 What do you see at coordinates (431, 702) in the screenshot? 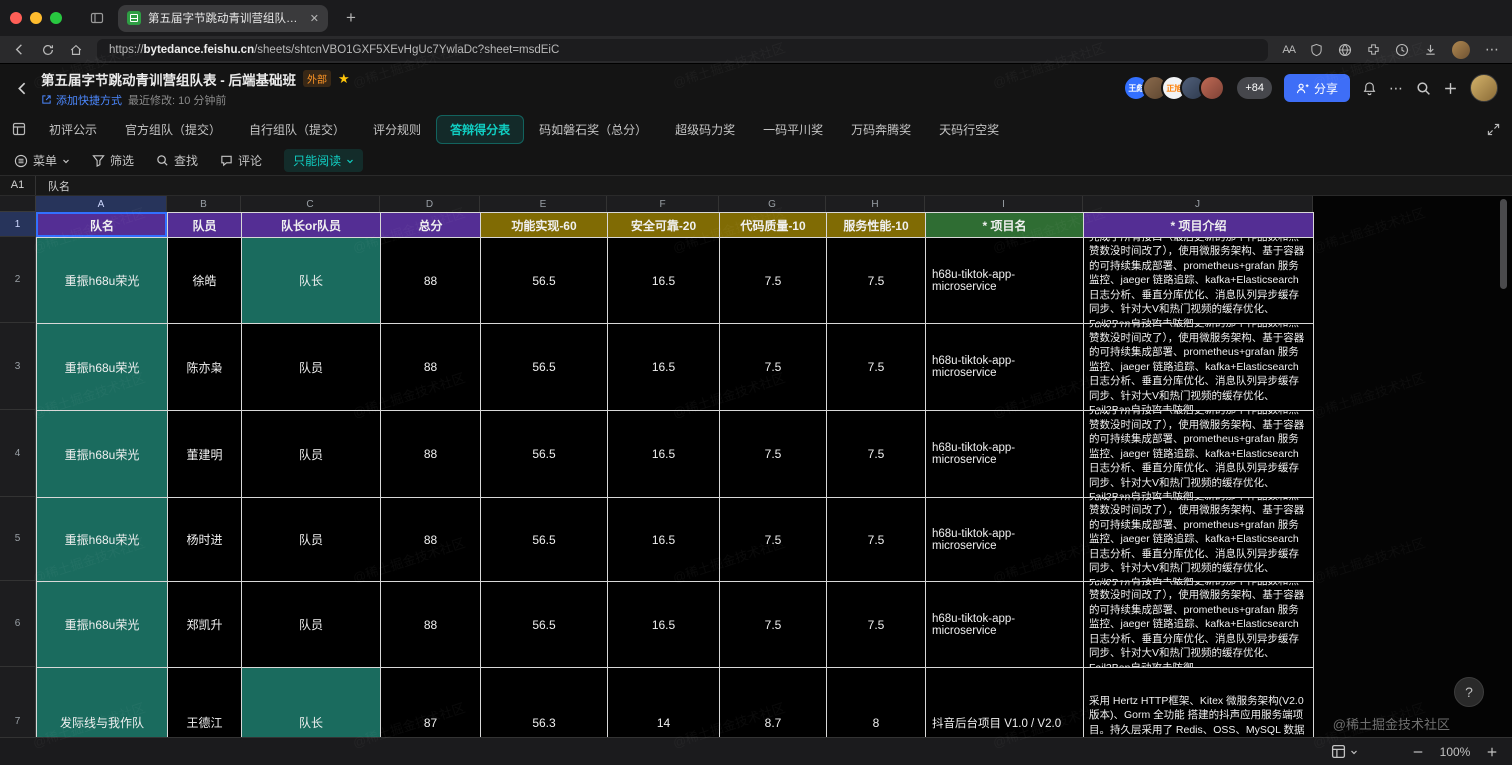
I see `cell-D7: 87` at bounding box center [431, 702].